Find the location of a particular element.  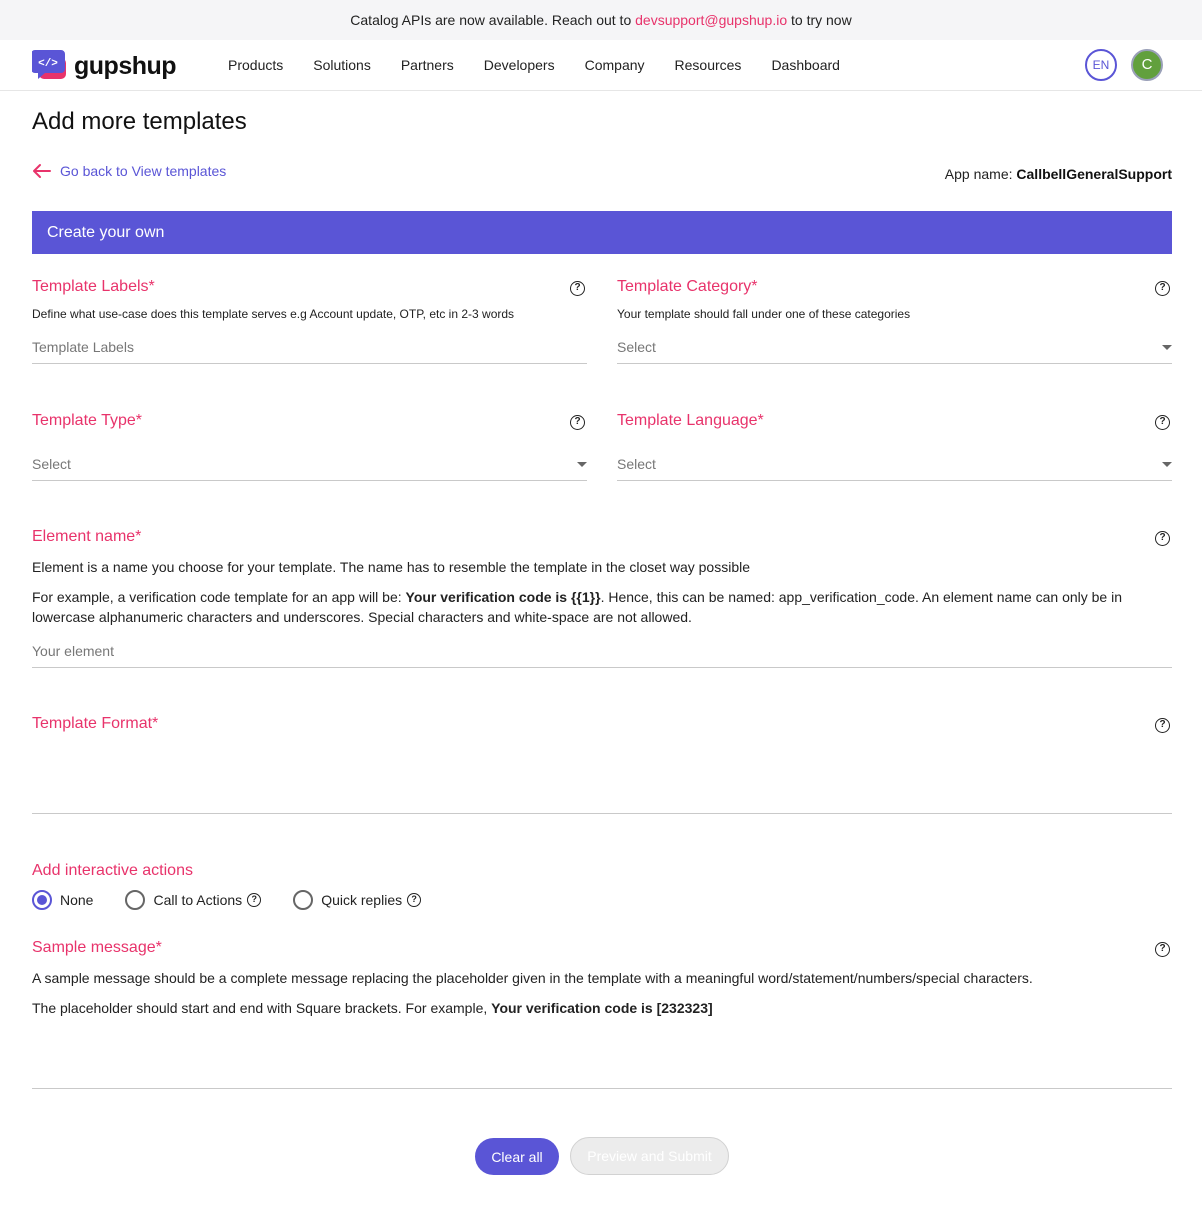

interactive-actions-label: Add interactive actions is located at coordinates (112, 870).